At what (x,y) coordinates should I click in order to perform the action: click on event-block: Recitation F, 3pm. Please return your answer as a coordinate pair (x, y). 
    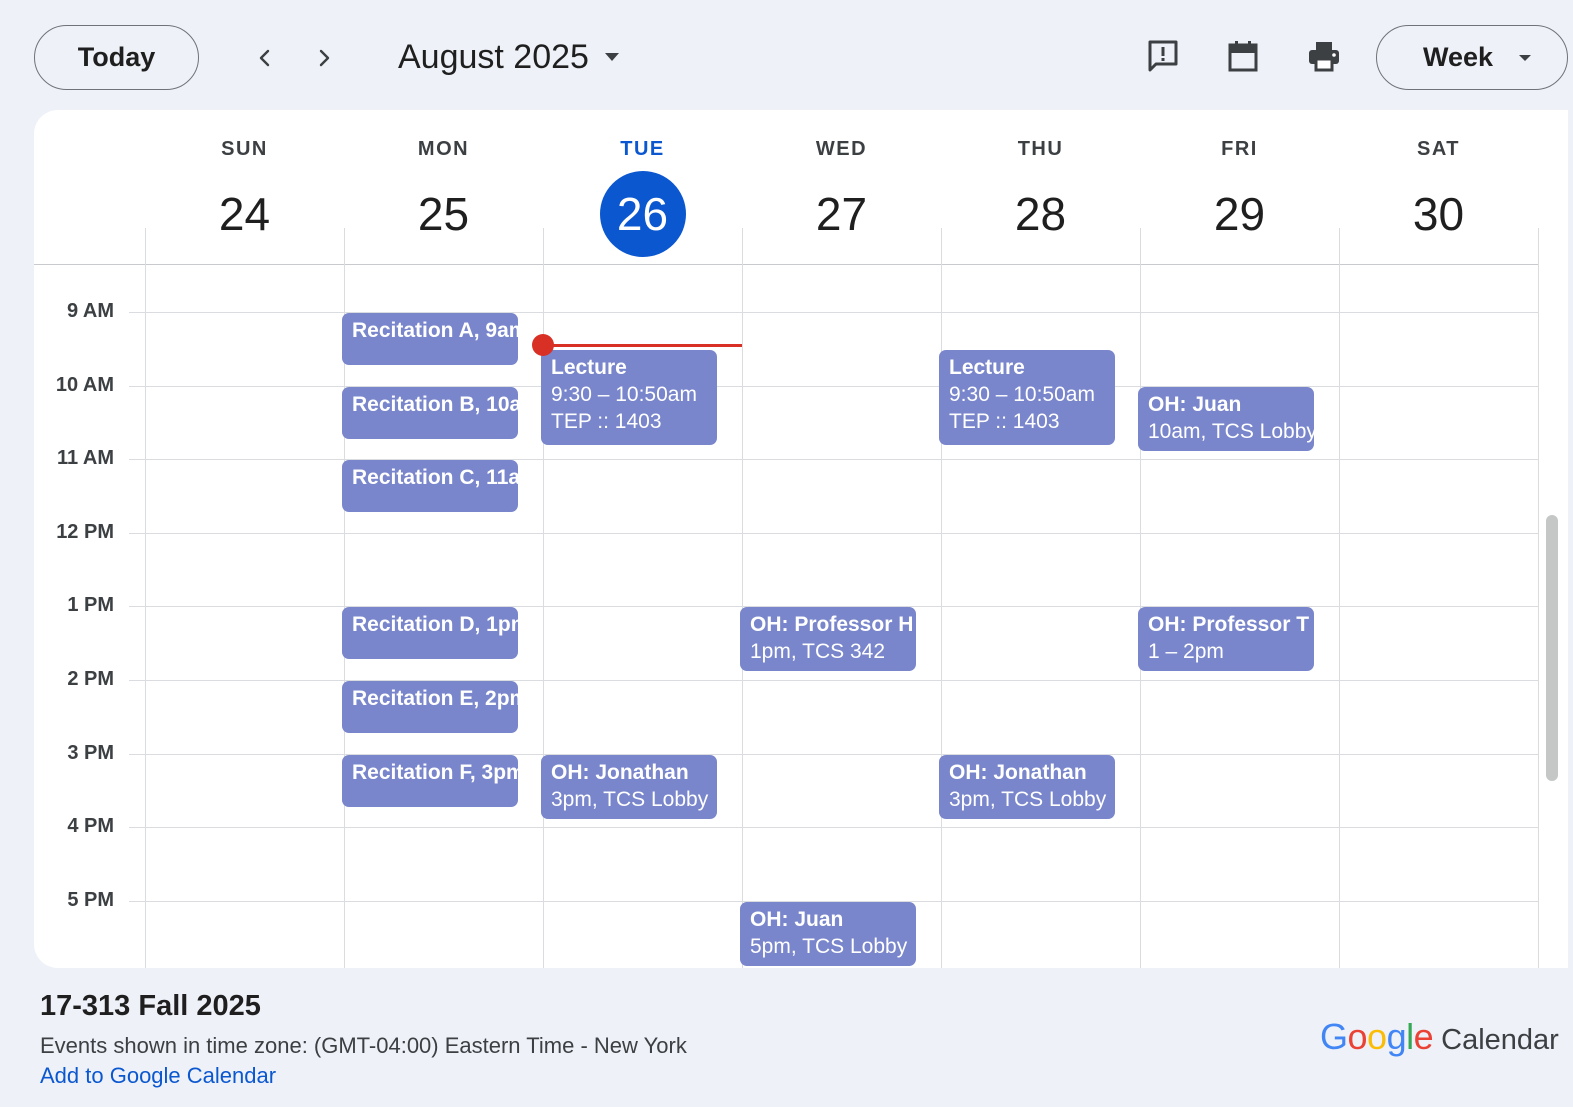
    Looking at the image, I should click on (430, 781).